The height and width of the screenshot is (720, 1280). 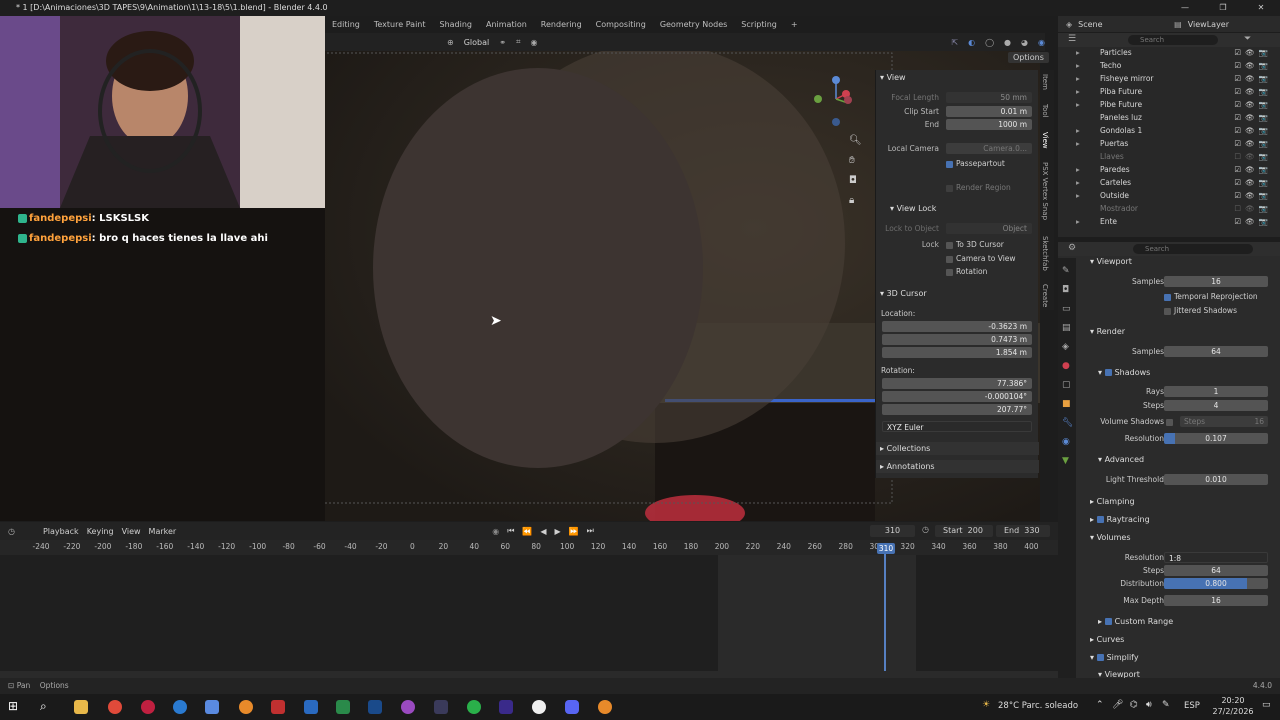 What do you see at coordinates (1067, 404) in the screenshot?
I see `object-tab-icon: ■` at bounding box center [1067, 404].